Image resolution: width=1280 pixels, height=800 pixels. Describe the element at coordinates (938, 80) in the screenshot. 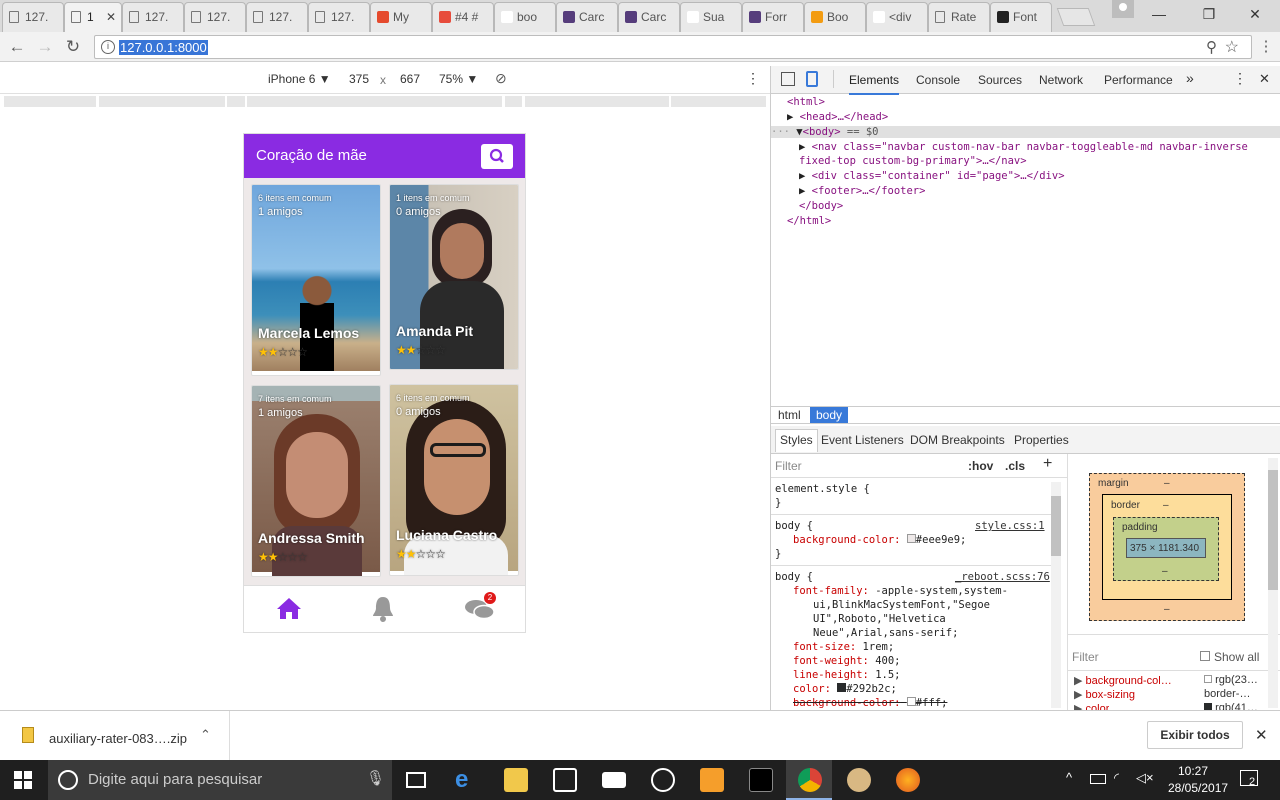

I see `tab-console: Console` at that location.